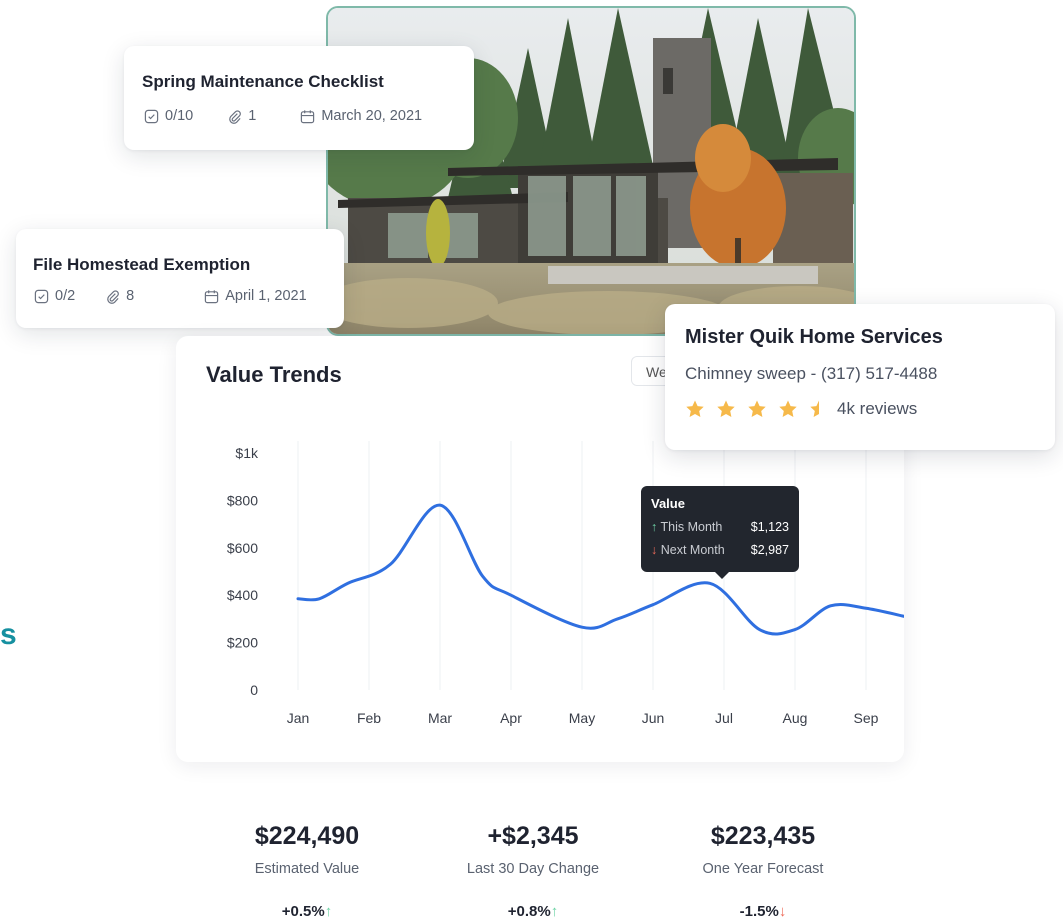  I want to click on stat-30-day-change: +$2,345 Last 30 Day Change +0.8%↑, so click(533, 871).